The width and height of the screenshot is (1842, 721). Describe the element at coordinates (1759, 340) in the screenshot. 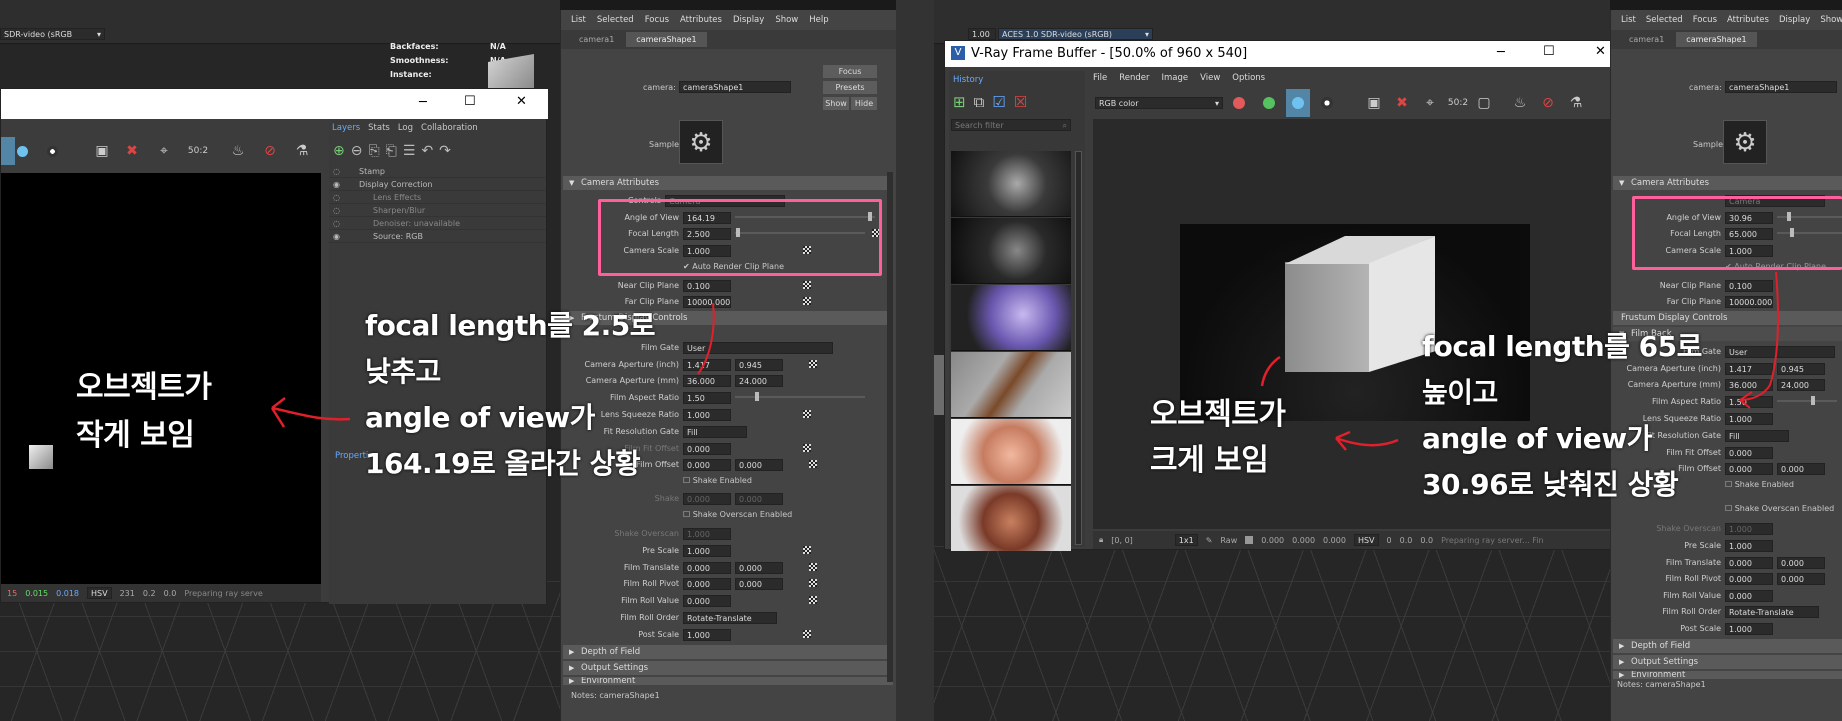

I see `arrow-to-fields` at that location.